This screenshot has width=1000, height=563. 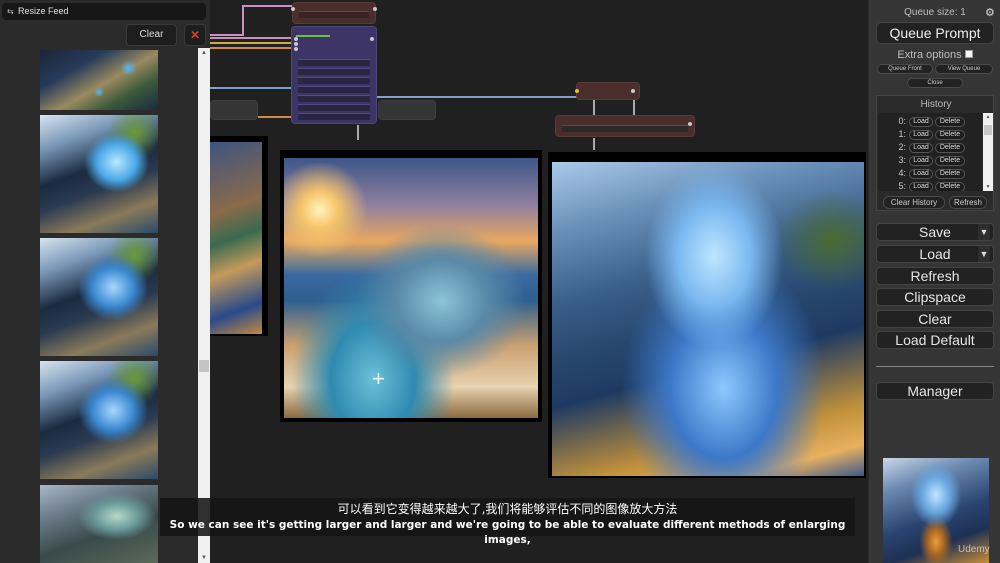 What do you see at coordinates (964, 69) in the screenshot?
I see `view-queue-button: View Queue` at bounding box center [964, 69].